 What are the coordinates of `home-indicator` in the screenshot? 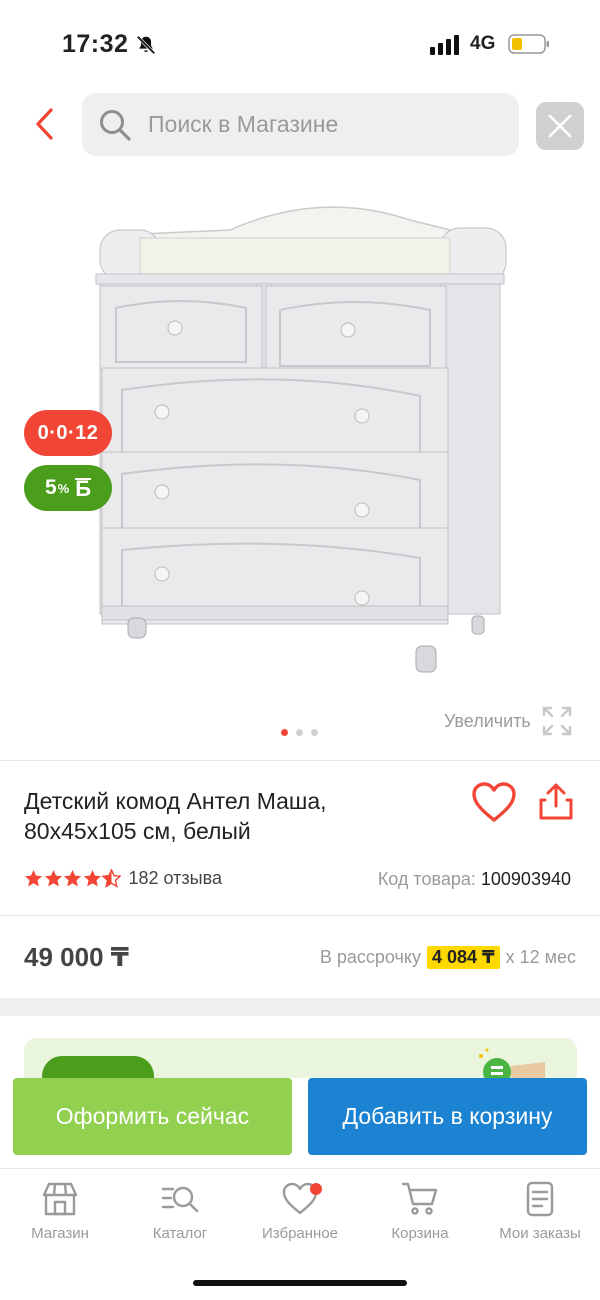 It's located at (300, 1283).